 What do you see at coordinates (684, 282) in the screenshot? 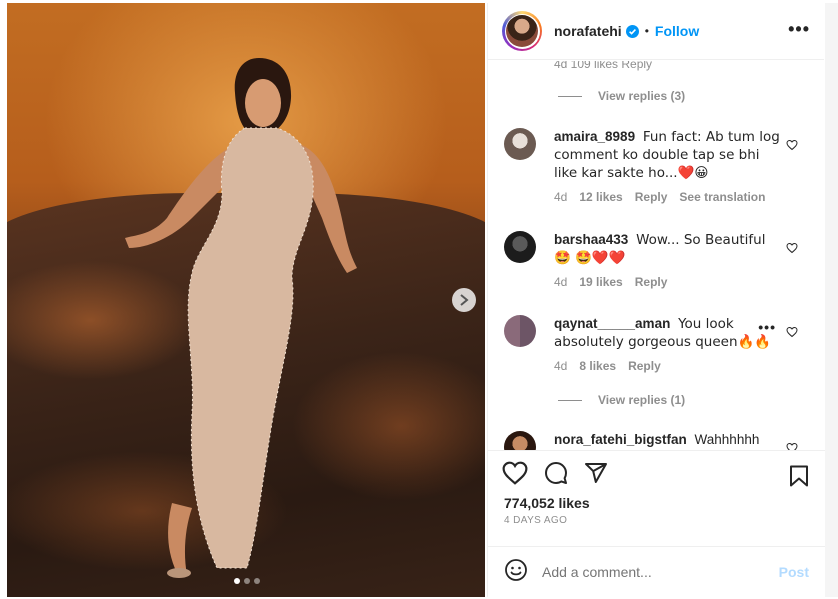
I see `comment-meta: 4d 19 likes Reply` at bounding box center [684, 282].